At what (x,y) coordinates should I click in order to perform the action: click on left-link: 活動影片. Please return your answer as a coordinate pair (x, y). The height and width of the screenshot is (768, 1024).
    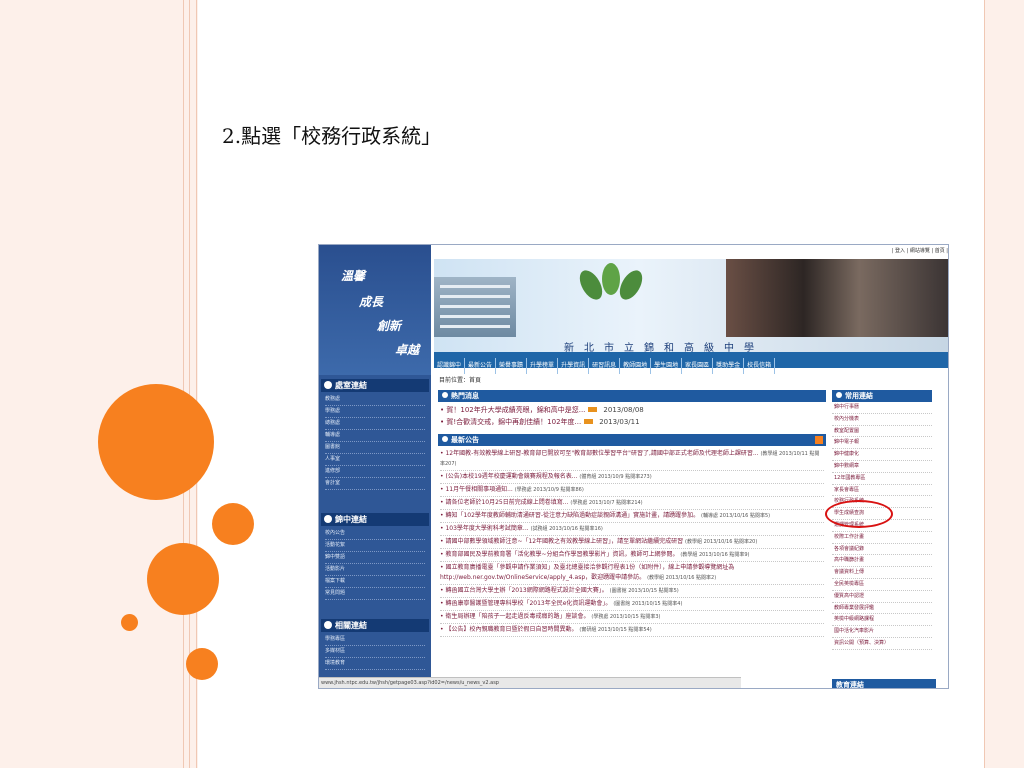
    Looking at the image, I should click on (375, 570).